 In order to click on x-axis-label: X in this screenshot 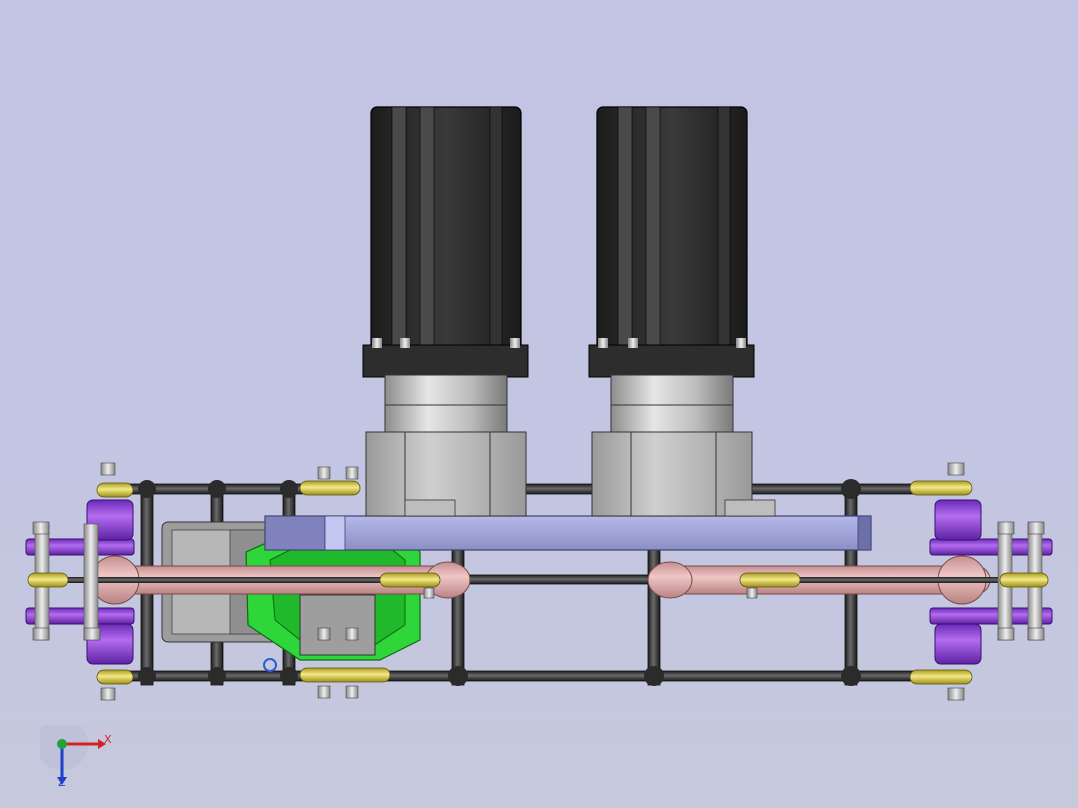, I will do `click(108, 739)`.